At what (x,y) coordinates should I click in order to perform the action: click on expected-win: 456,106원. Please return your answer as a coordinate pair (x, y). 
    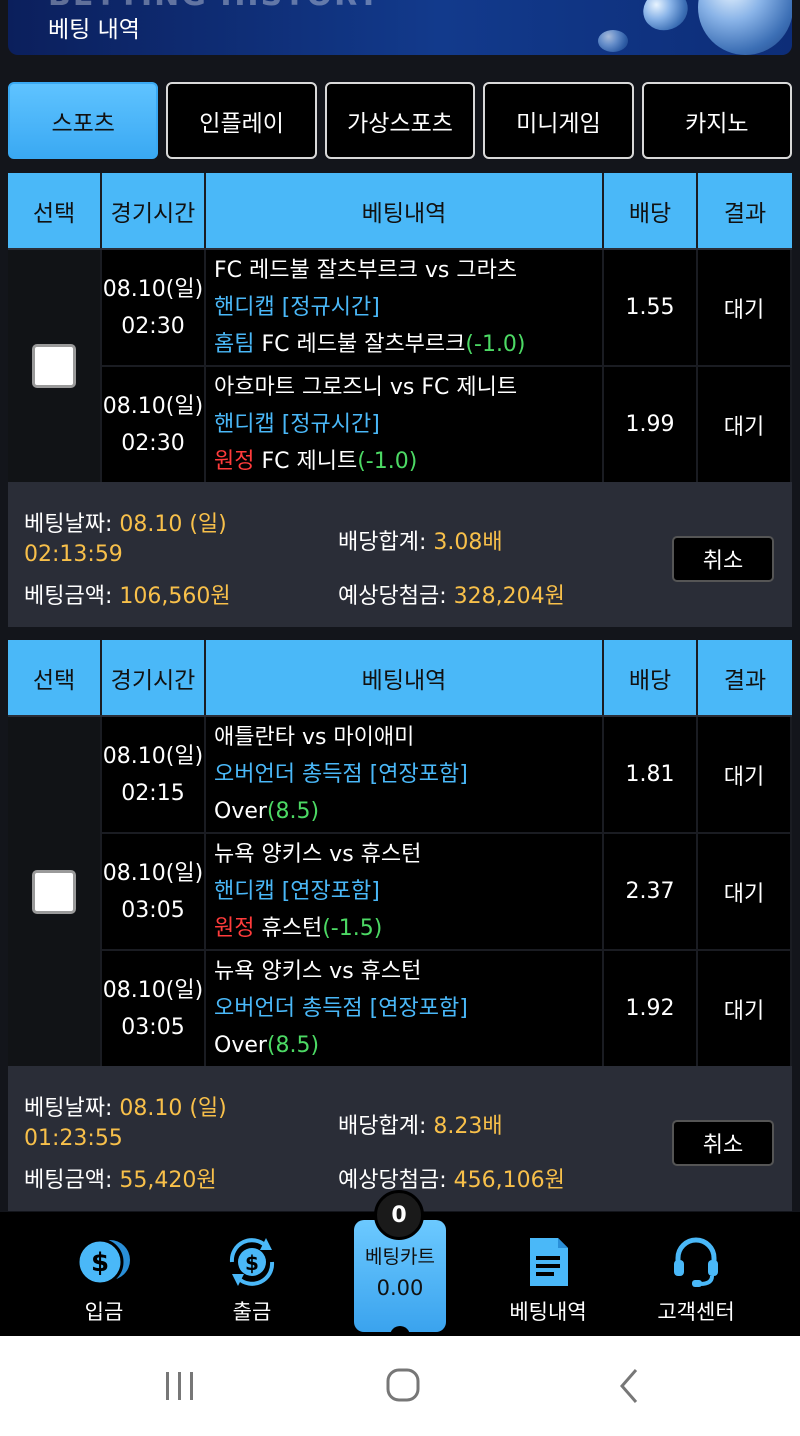
    Looking at the image, I should click on (509, 1180).